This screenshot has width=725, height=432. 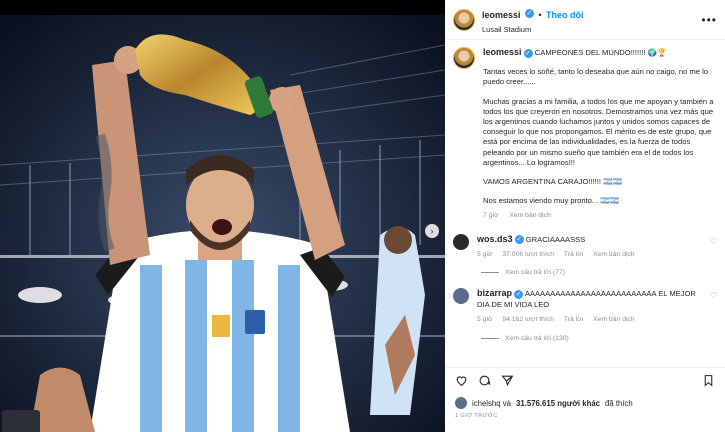 I want to click on caption-translate-link: Xem bản dịch, so click(x=530, y=215).